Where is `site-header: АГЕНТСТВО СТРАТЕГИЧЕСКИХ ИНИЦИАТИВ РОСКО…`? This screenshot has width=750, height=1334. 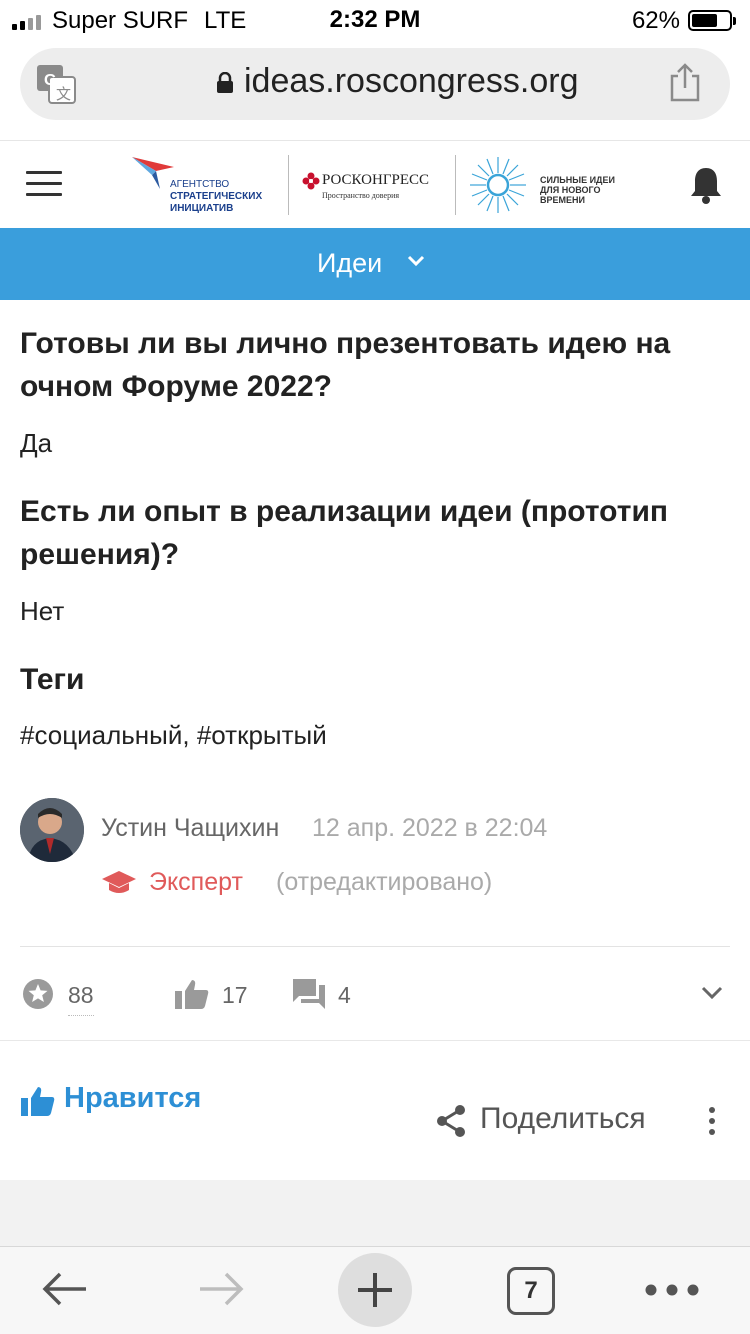 site-header: АГЕНТСТВО СТРАТЕГИЧЕСКИХ ИНИЦИАТИВ РОСКО… is located at coordinates (375, 184).